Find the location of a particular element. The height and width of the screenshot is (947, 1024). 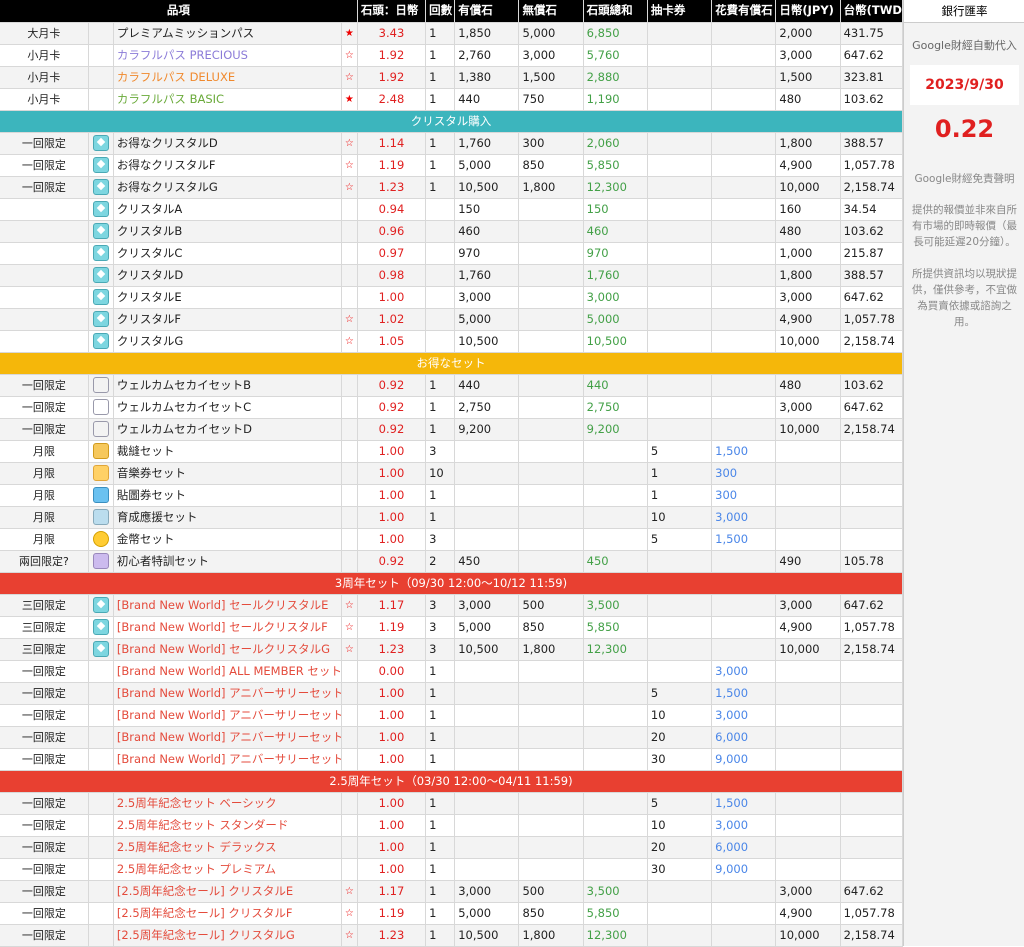

disclaimer-text-2: 所提供資訊均以現狀提供，僅供參考，不宜做為買賣依據或諮詢之用。 is located at coordinates (964, 298).